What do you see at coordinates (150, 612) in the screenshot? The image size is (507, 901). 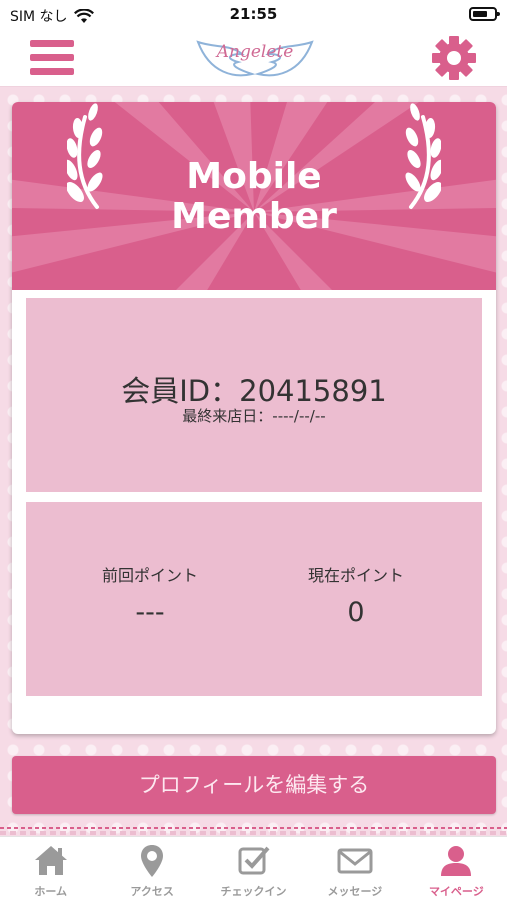 I see `previous-points-value: ---` at bounding box center [150, 612].